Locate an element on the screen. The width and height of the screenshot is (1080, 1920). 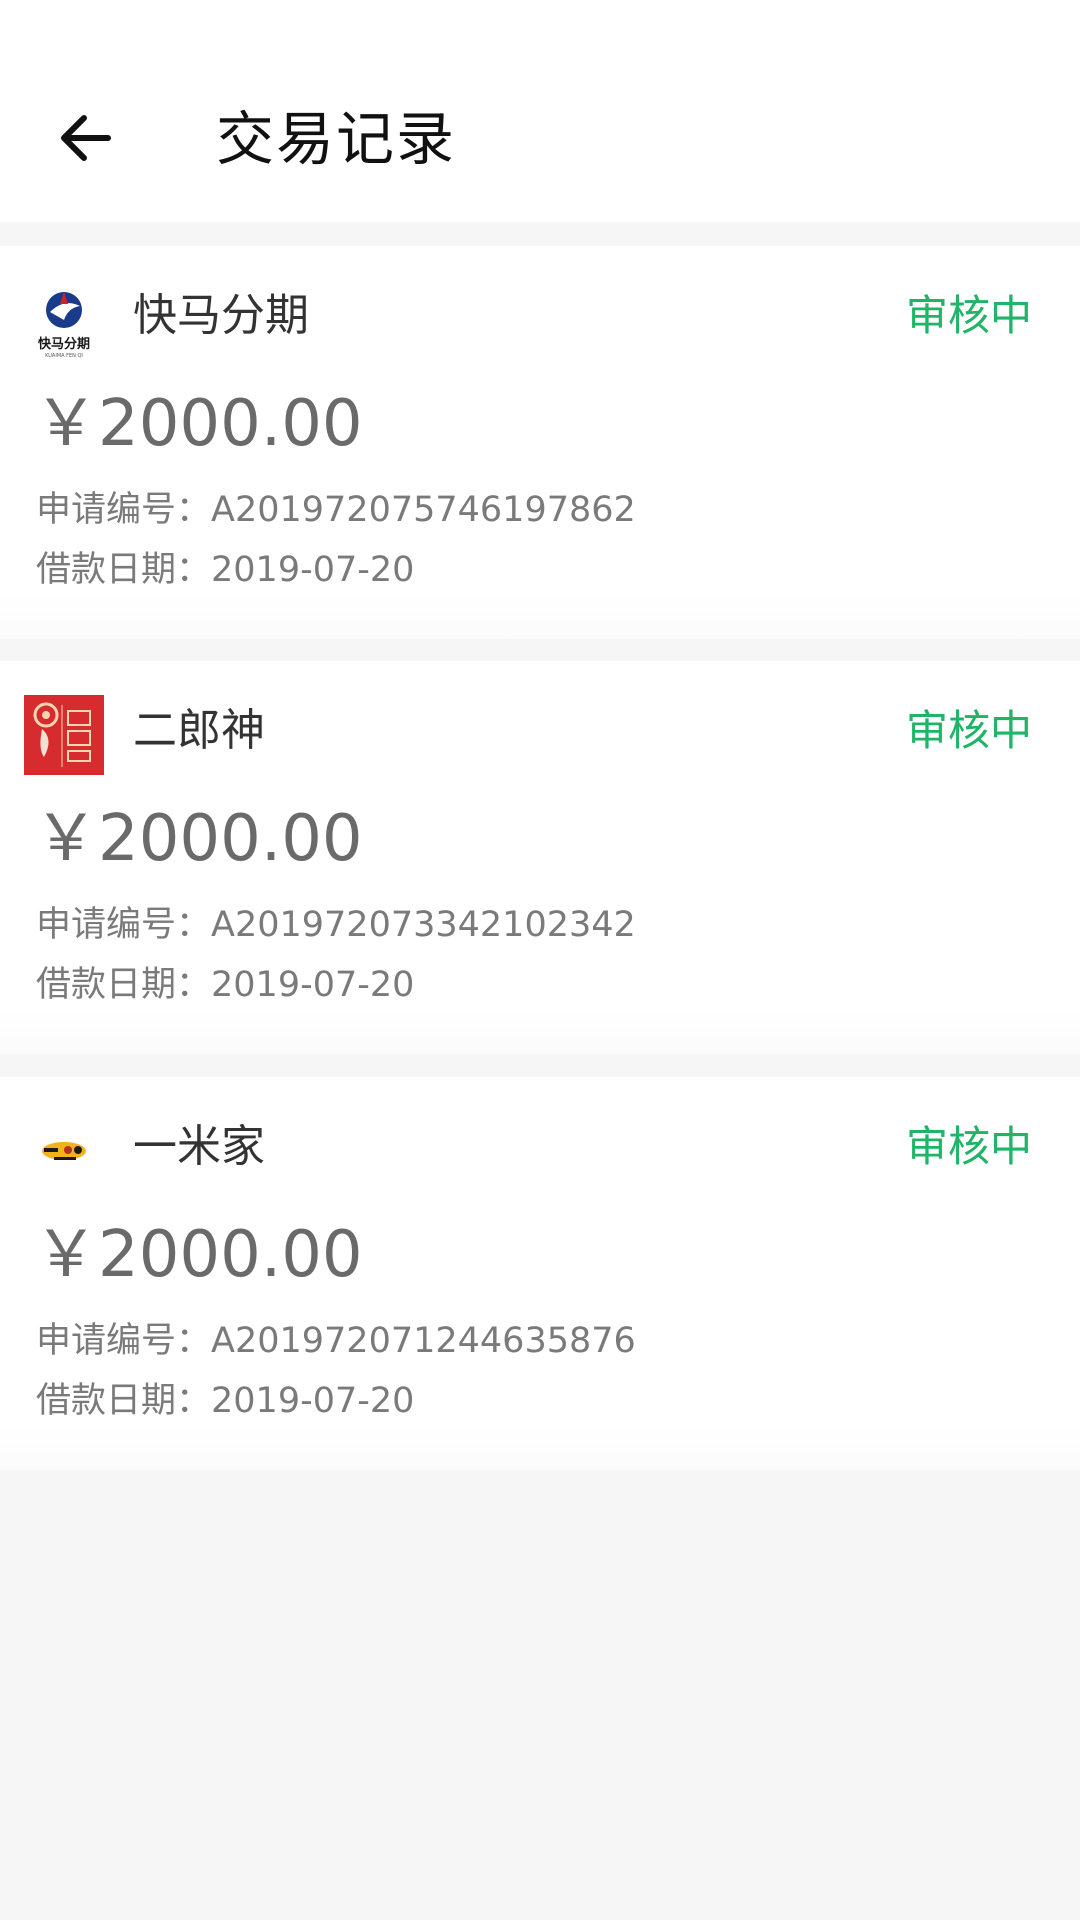
application-number-row: 申请编号：A201972071244635876 is located at coordinates (336, 1341).